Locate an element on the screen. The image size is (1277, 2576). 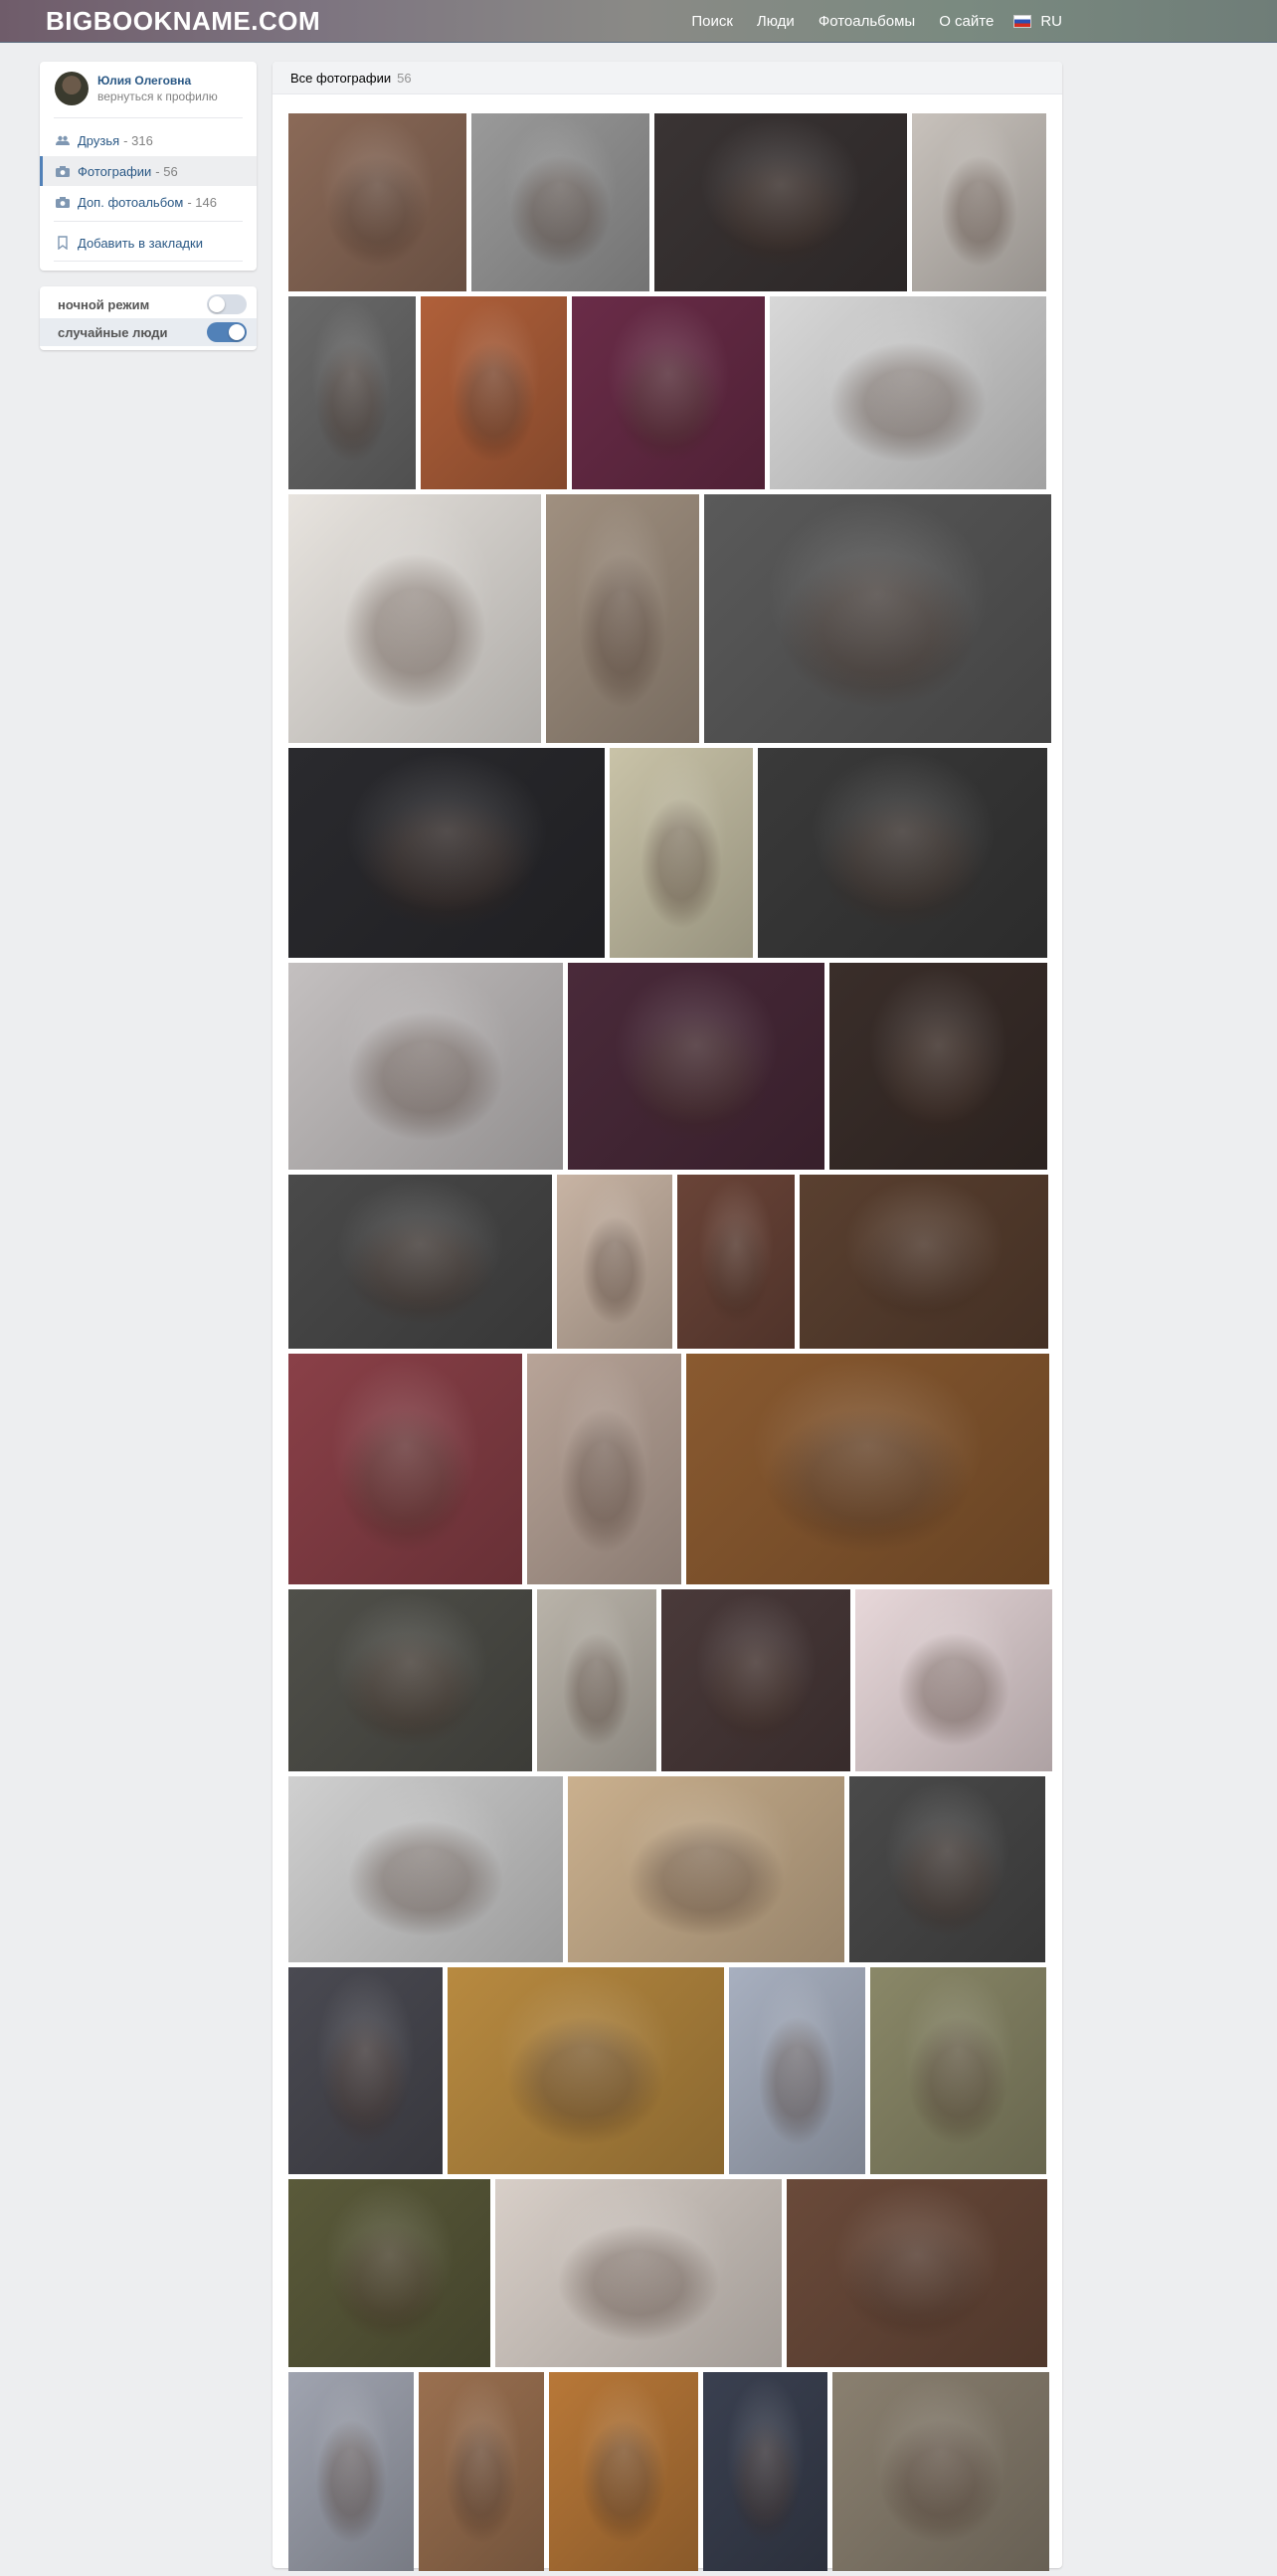
menu-item-extra-album: Доп. фотоальбом - 146 is located at coordinates (148, 202).